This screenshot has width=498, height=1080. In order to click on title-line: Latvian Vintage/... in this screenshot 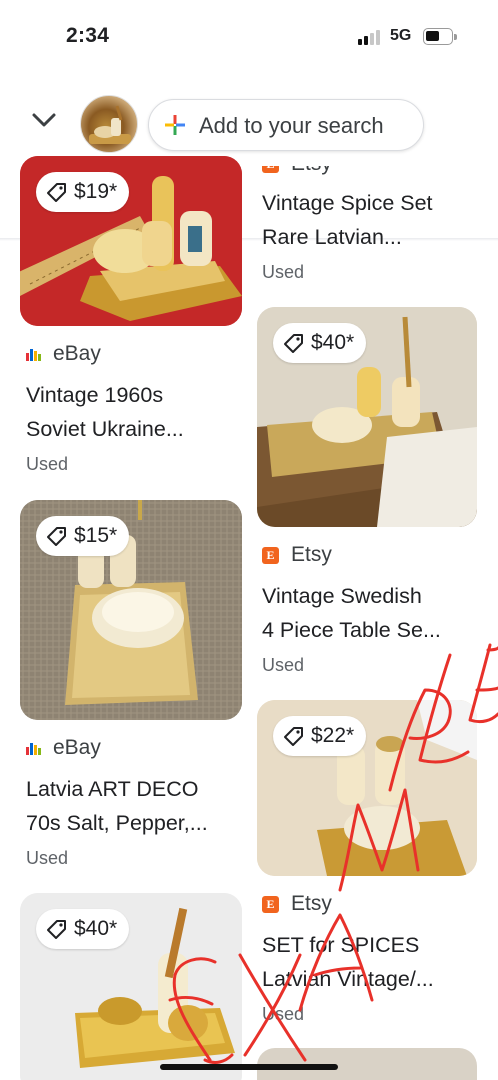, I will do `click(348, 979)`.